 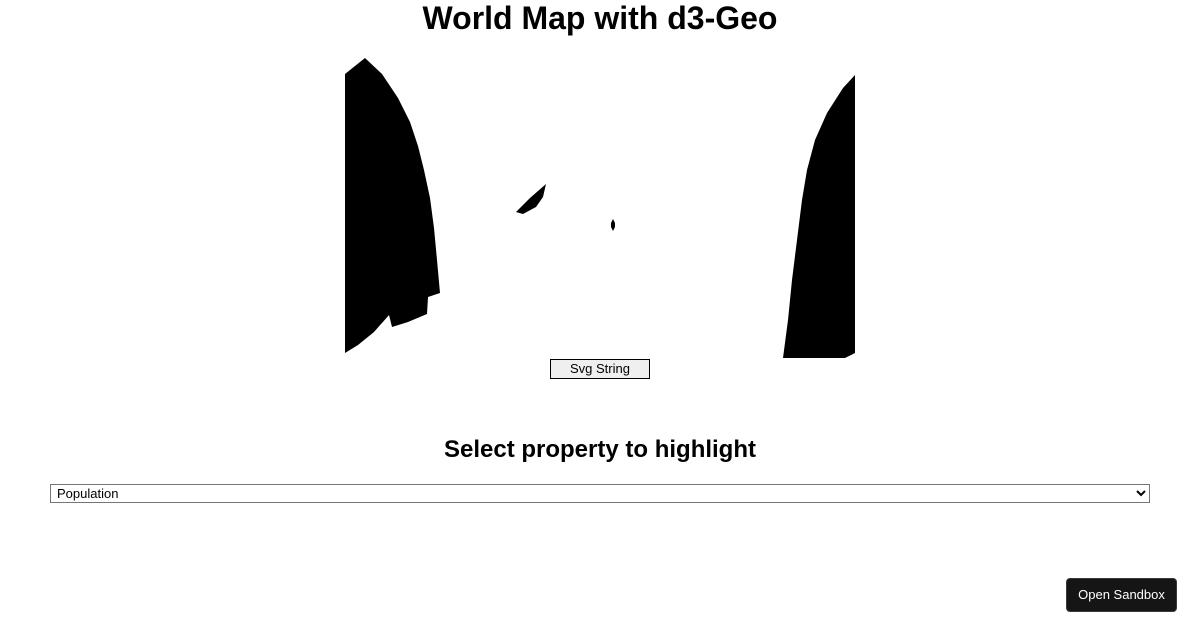 I want to click on open-sandbox-button: Open Sandbox, so click(x=1121, y=595).